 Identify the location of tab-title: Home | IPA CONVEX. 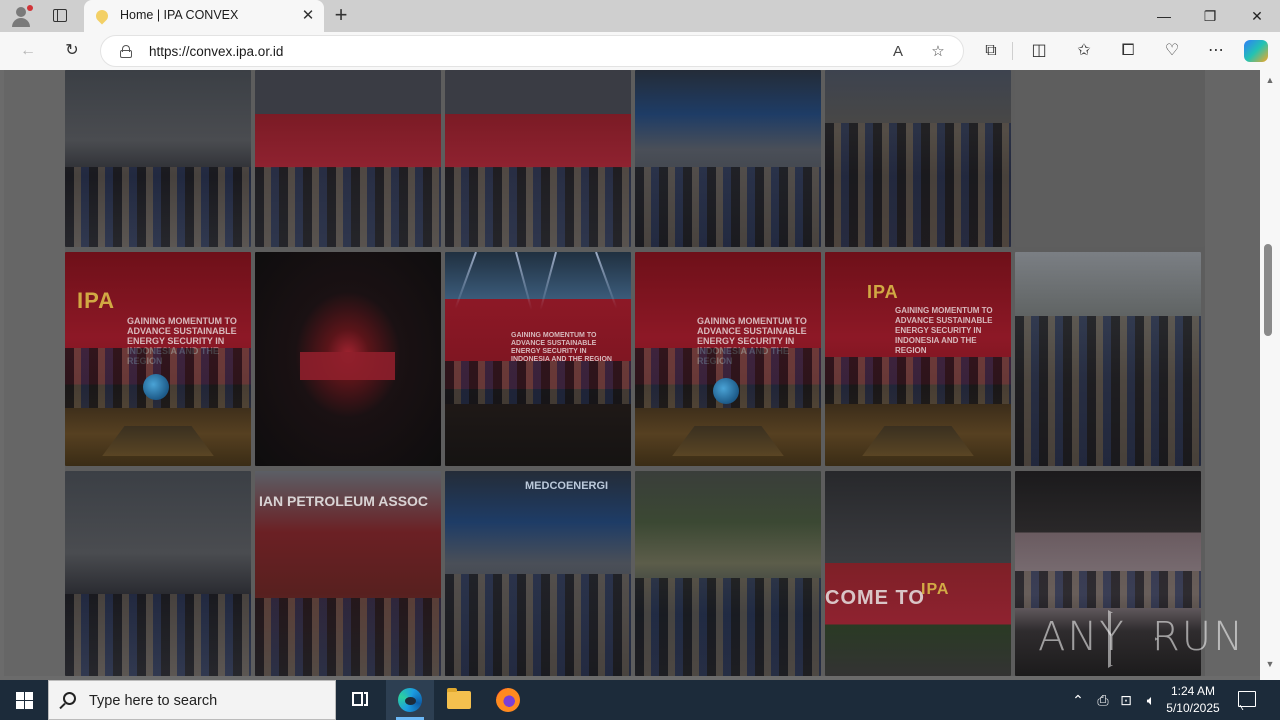
(179, 15).